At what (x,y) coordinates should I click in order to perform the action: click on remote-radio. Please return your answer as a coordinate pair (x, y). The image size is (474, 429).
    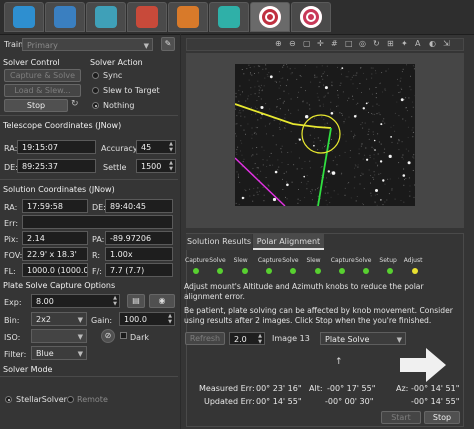
    Looking at the image, I should click on (70, 399).